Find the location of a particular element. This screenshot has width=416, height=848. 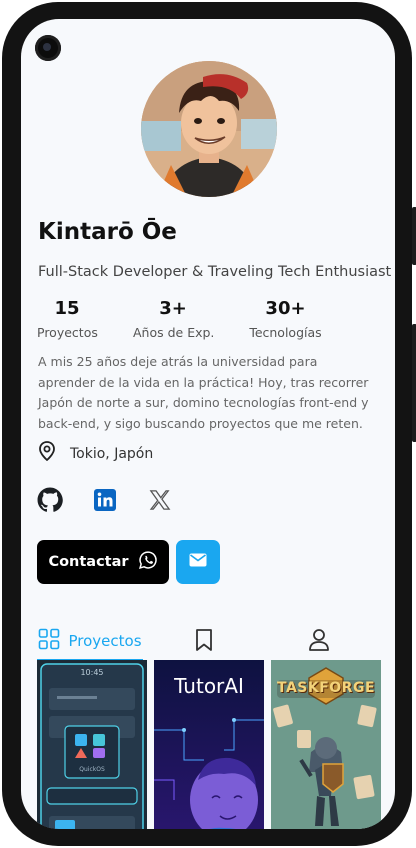

whatsapp-icon is located at coordinates (148, 562).